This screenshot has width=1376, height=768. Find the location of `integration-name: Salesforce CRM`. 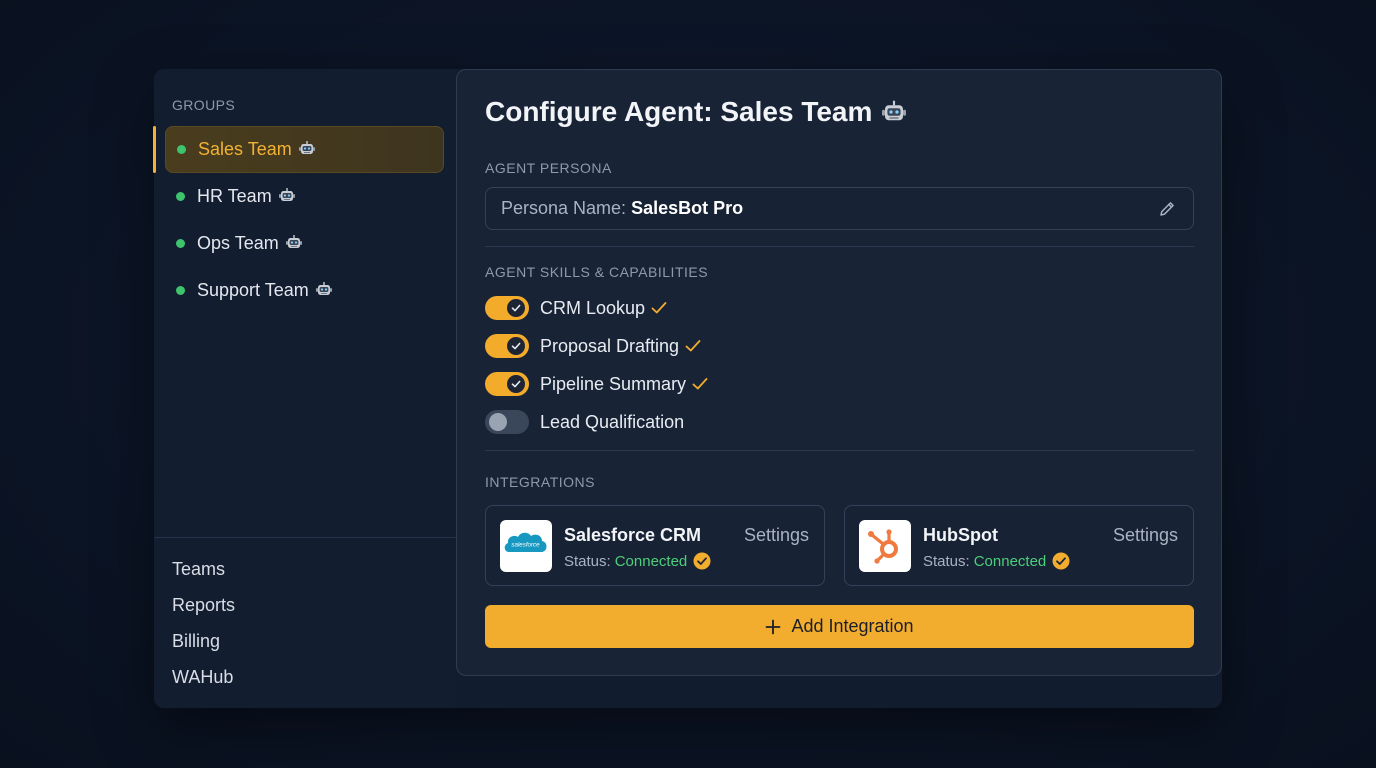

integration-name: Salesforce CRM is located at coordinates (633, 535).